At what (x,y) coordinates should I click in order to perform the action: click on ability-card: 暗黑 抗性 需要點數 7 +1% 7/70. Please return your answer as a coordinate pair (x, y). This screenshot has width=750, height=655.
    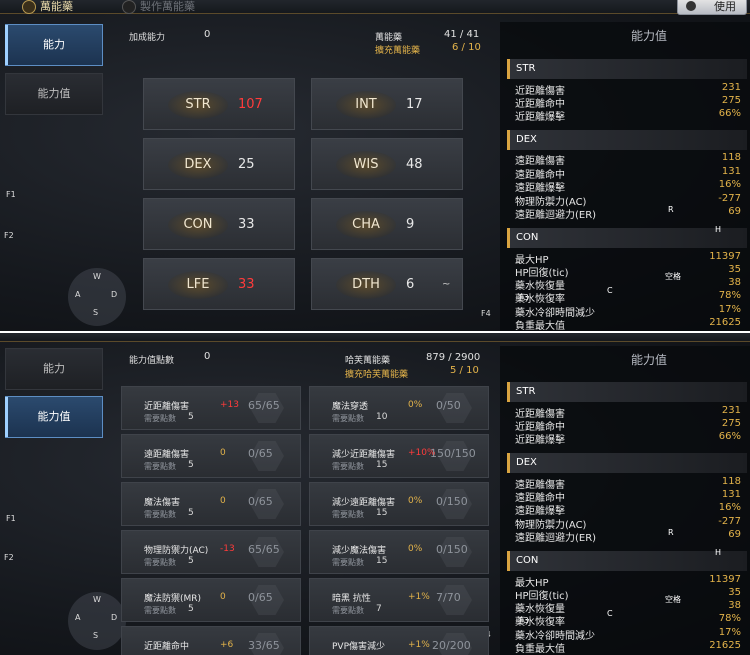
    Looking at the image, I should click on (399, 600).